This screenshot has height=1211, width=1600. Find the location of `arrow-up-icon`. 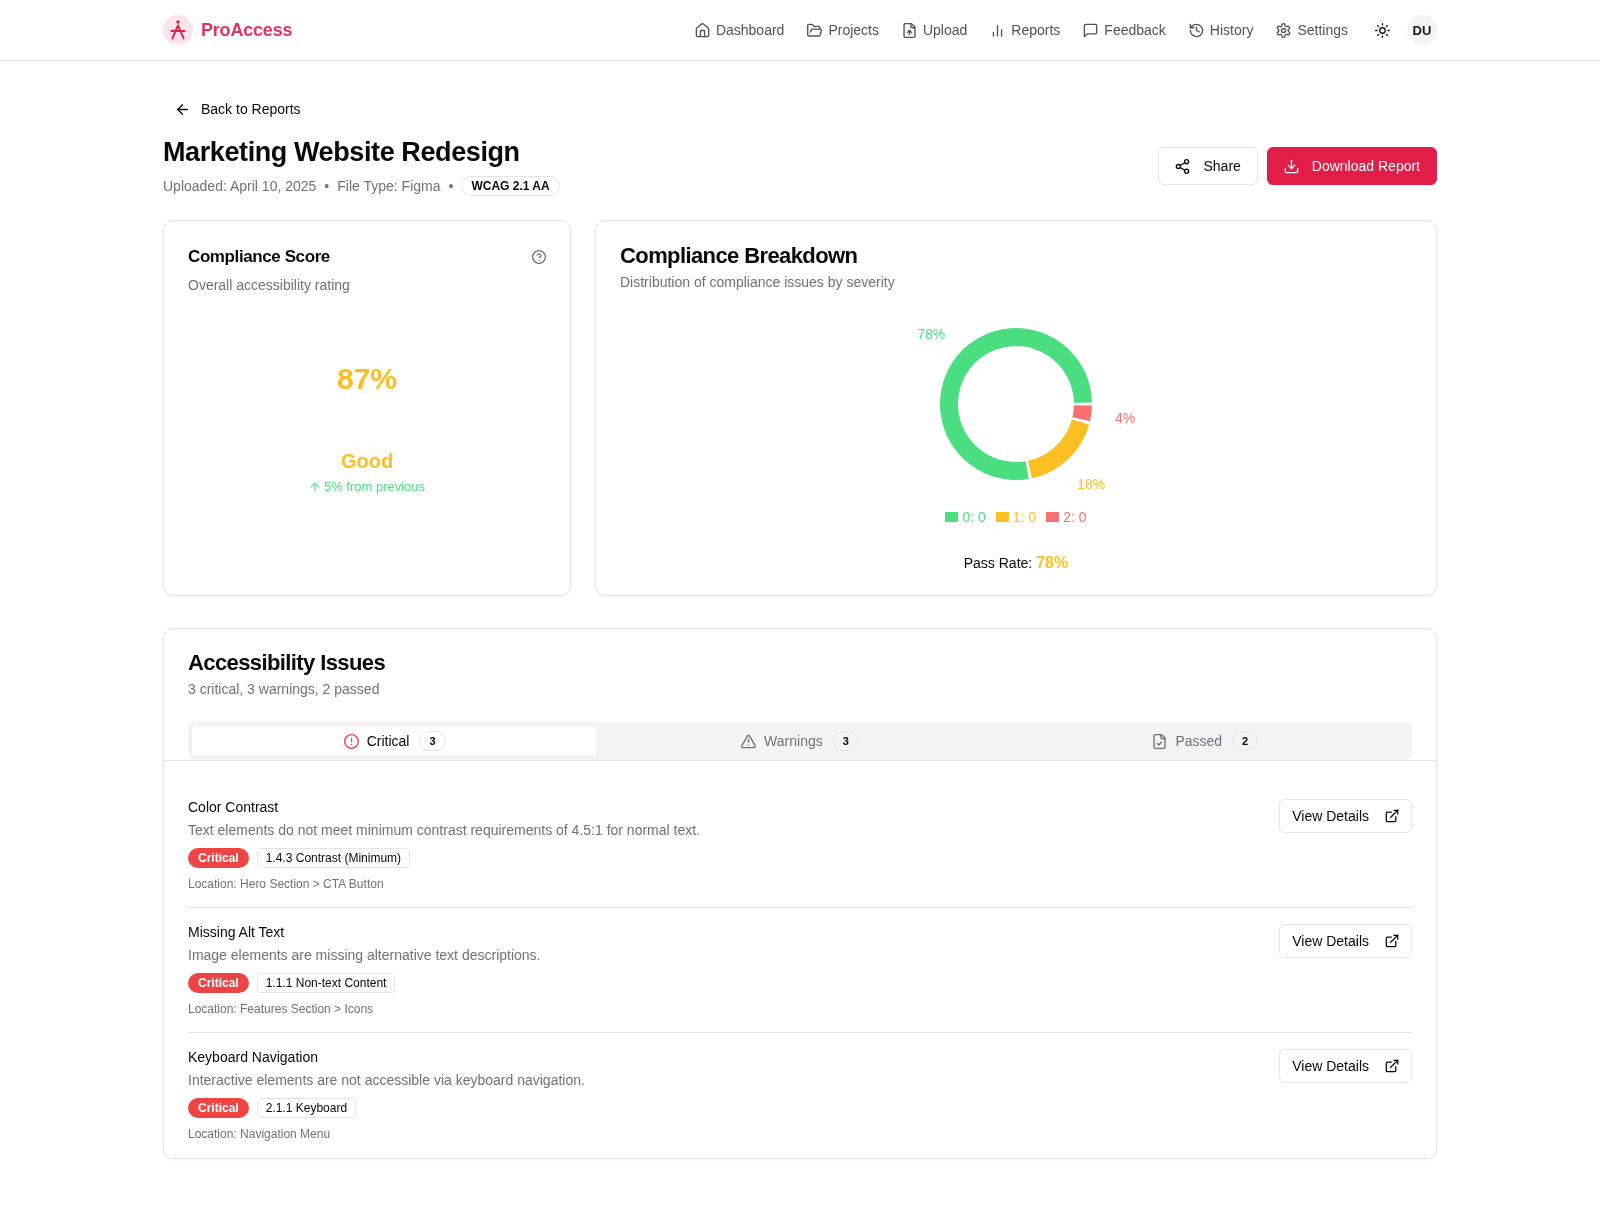

arrow-up-icon is located at coordinates (314, 487).